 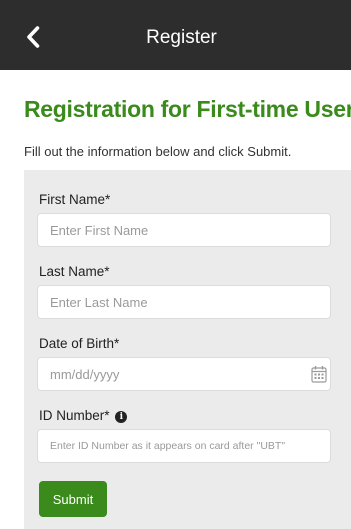 What do you see at coordinates (184, 302) in the screenshot?
I see `last-name-input` at bounding box center [184, 302].